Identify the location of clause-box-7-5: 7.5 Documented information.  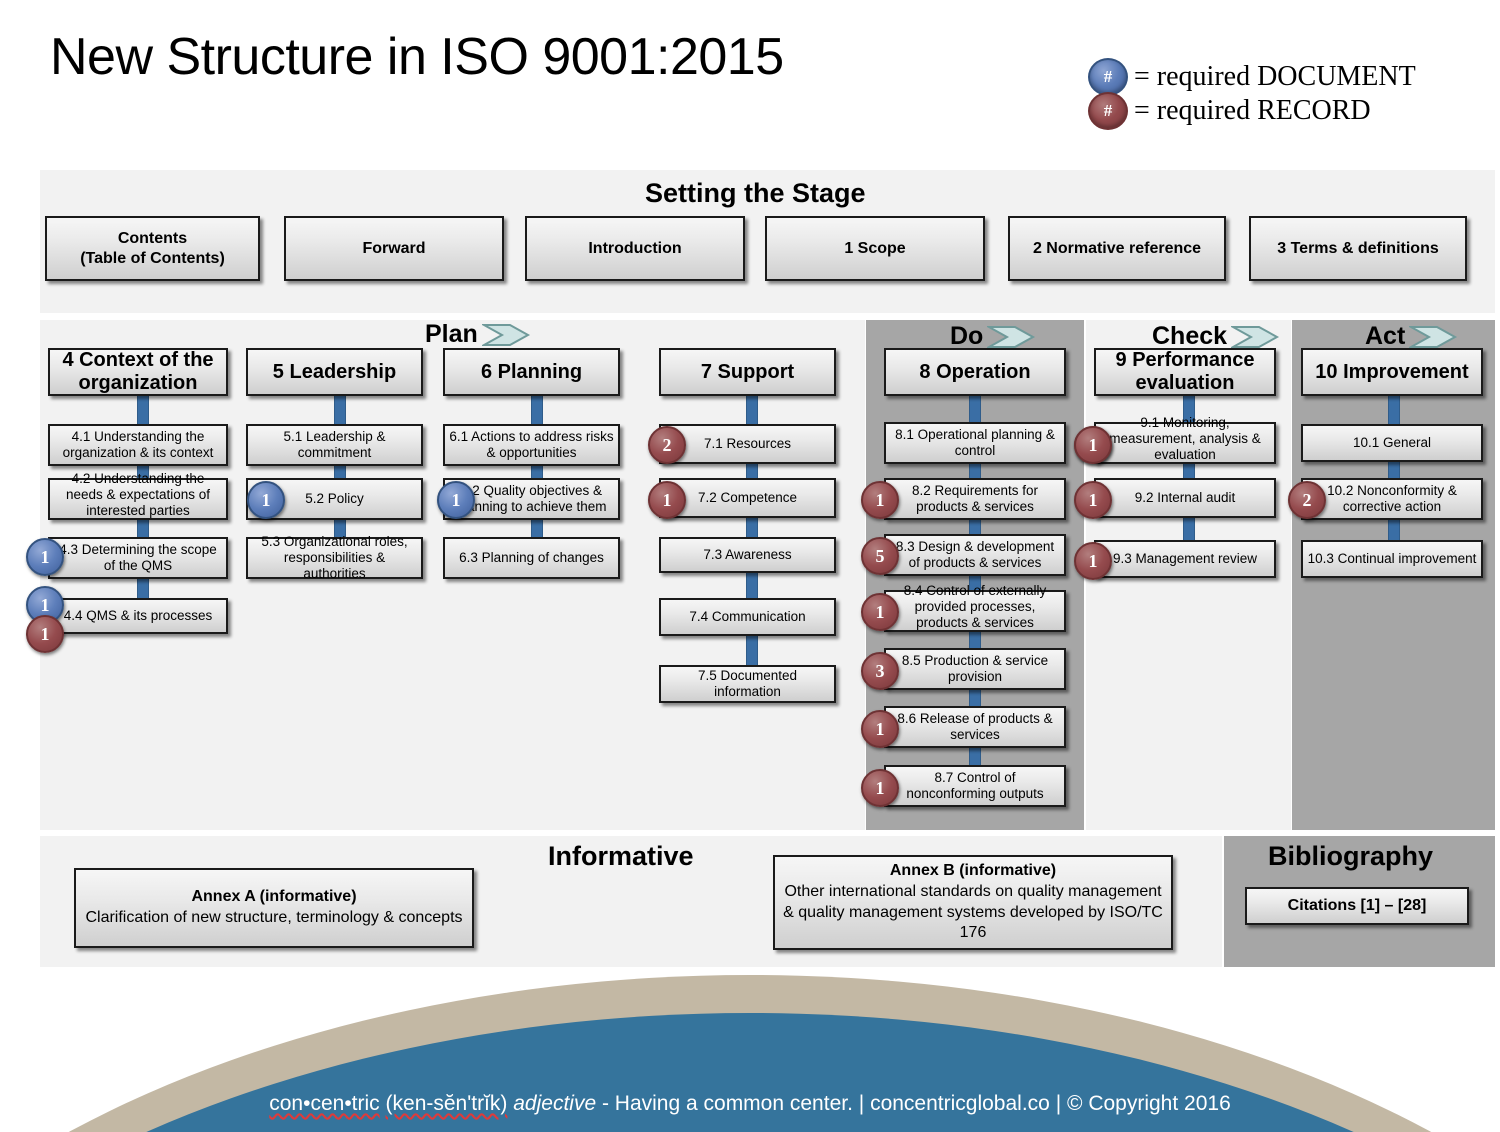
(747, 684).